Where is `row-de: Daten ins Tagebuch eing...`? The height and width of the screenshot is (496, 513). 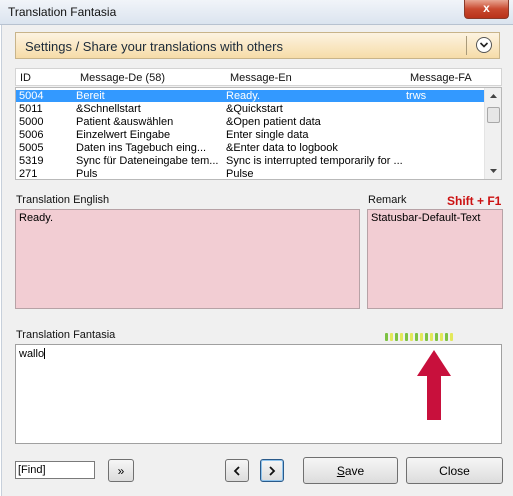
row-de: Daten ins Tagebuch eing... is located at coordinates (141, 148).